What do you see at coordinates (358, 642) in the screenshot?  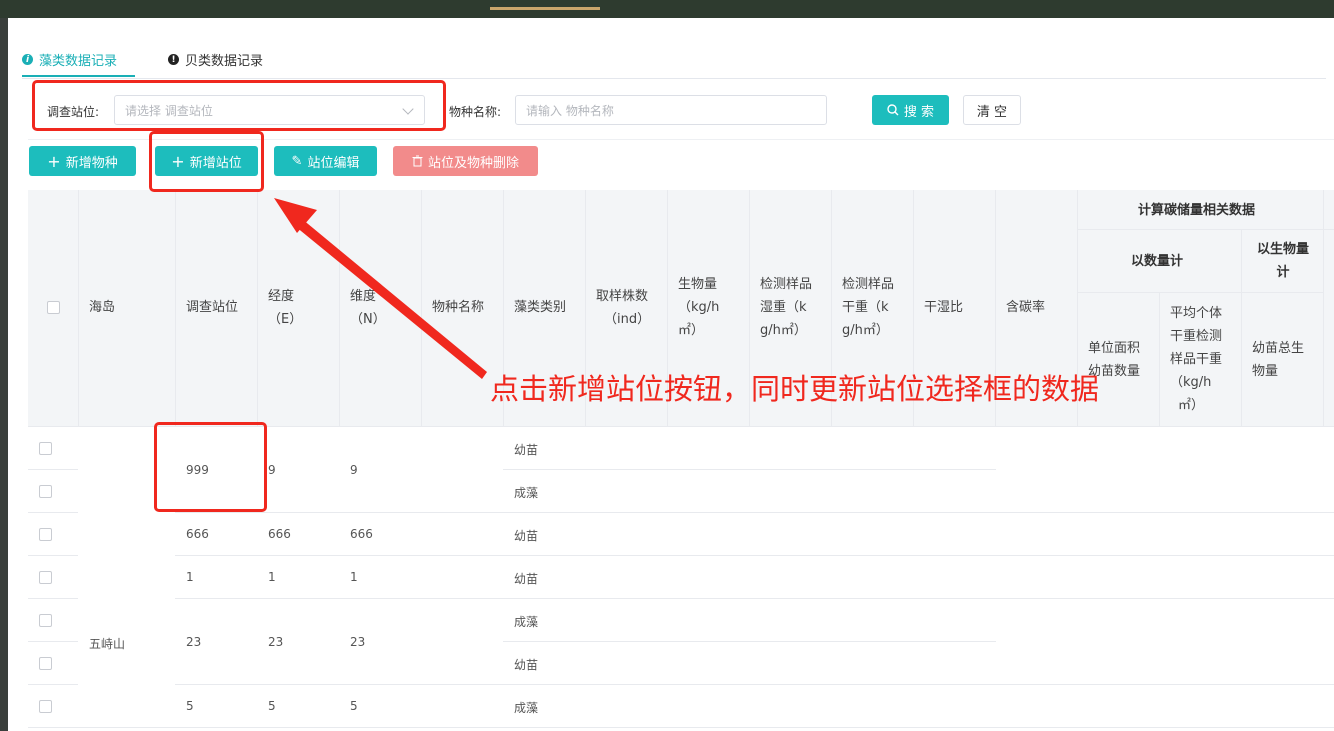 I see `cell-latitude: 23` at bounding box center [358, 642].